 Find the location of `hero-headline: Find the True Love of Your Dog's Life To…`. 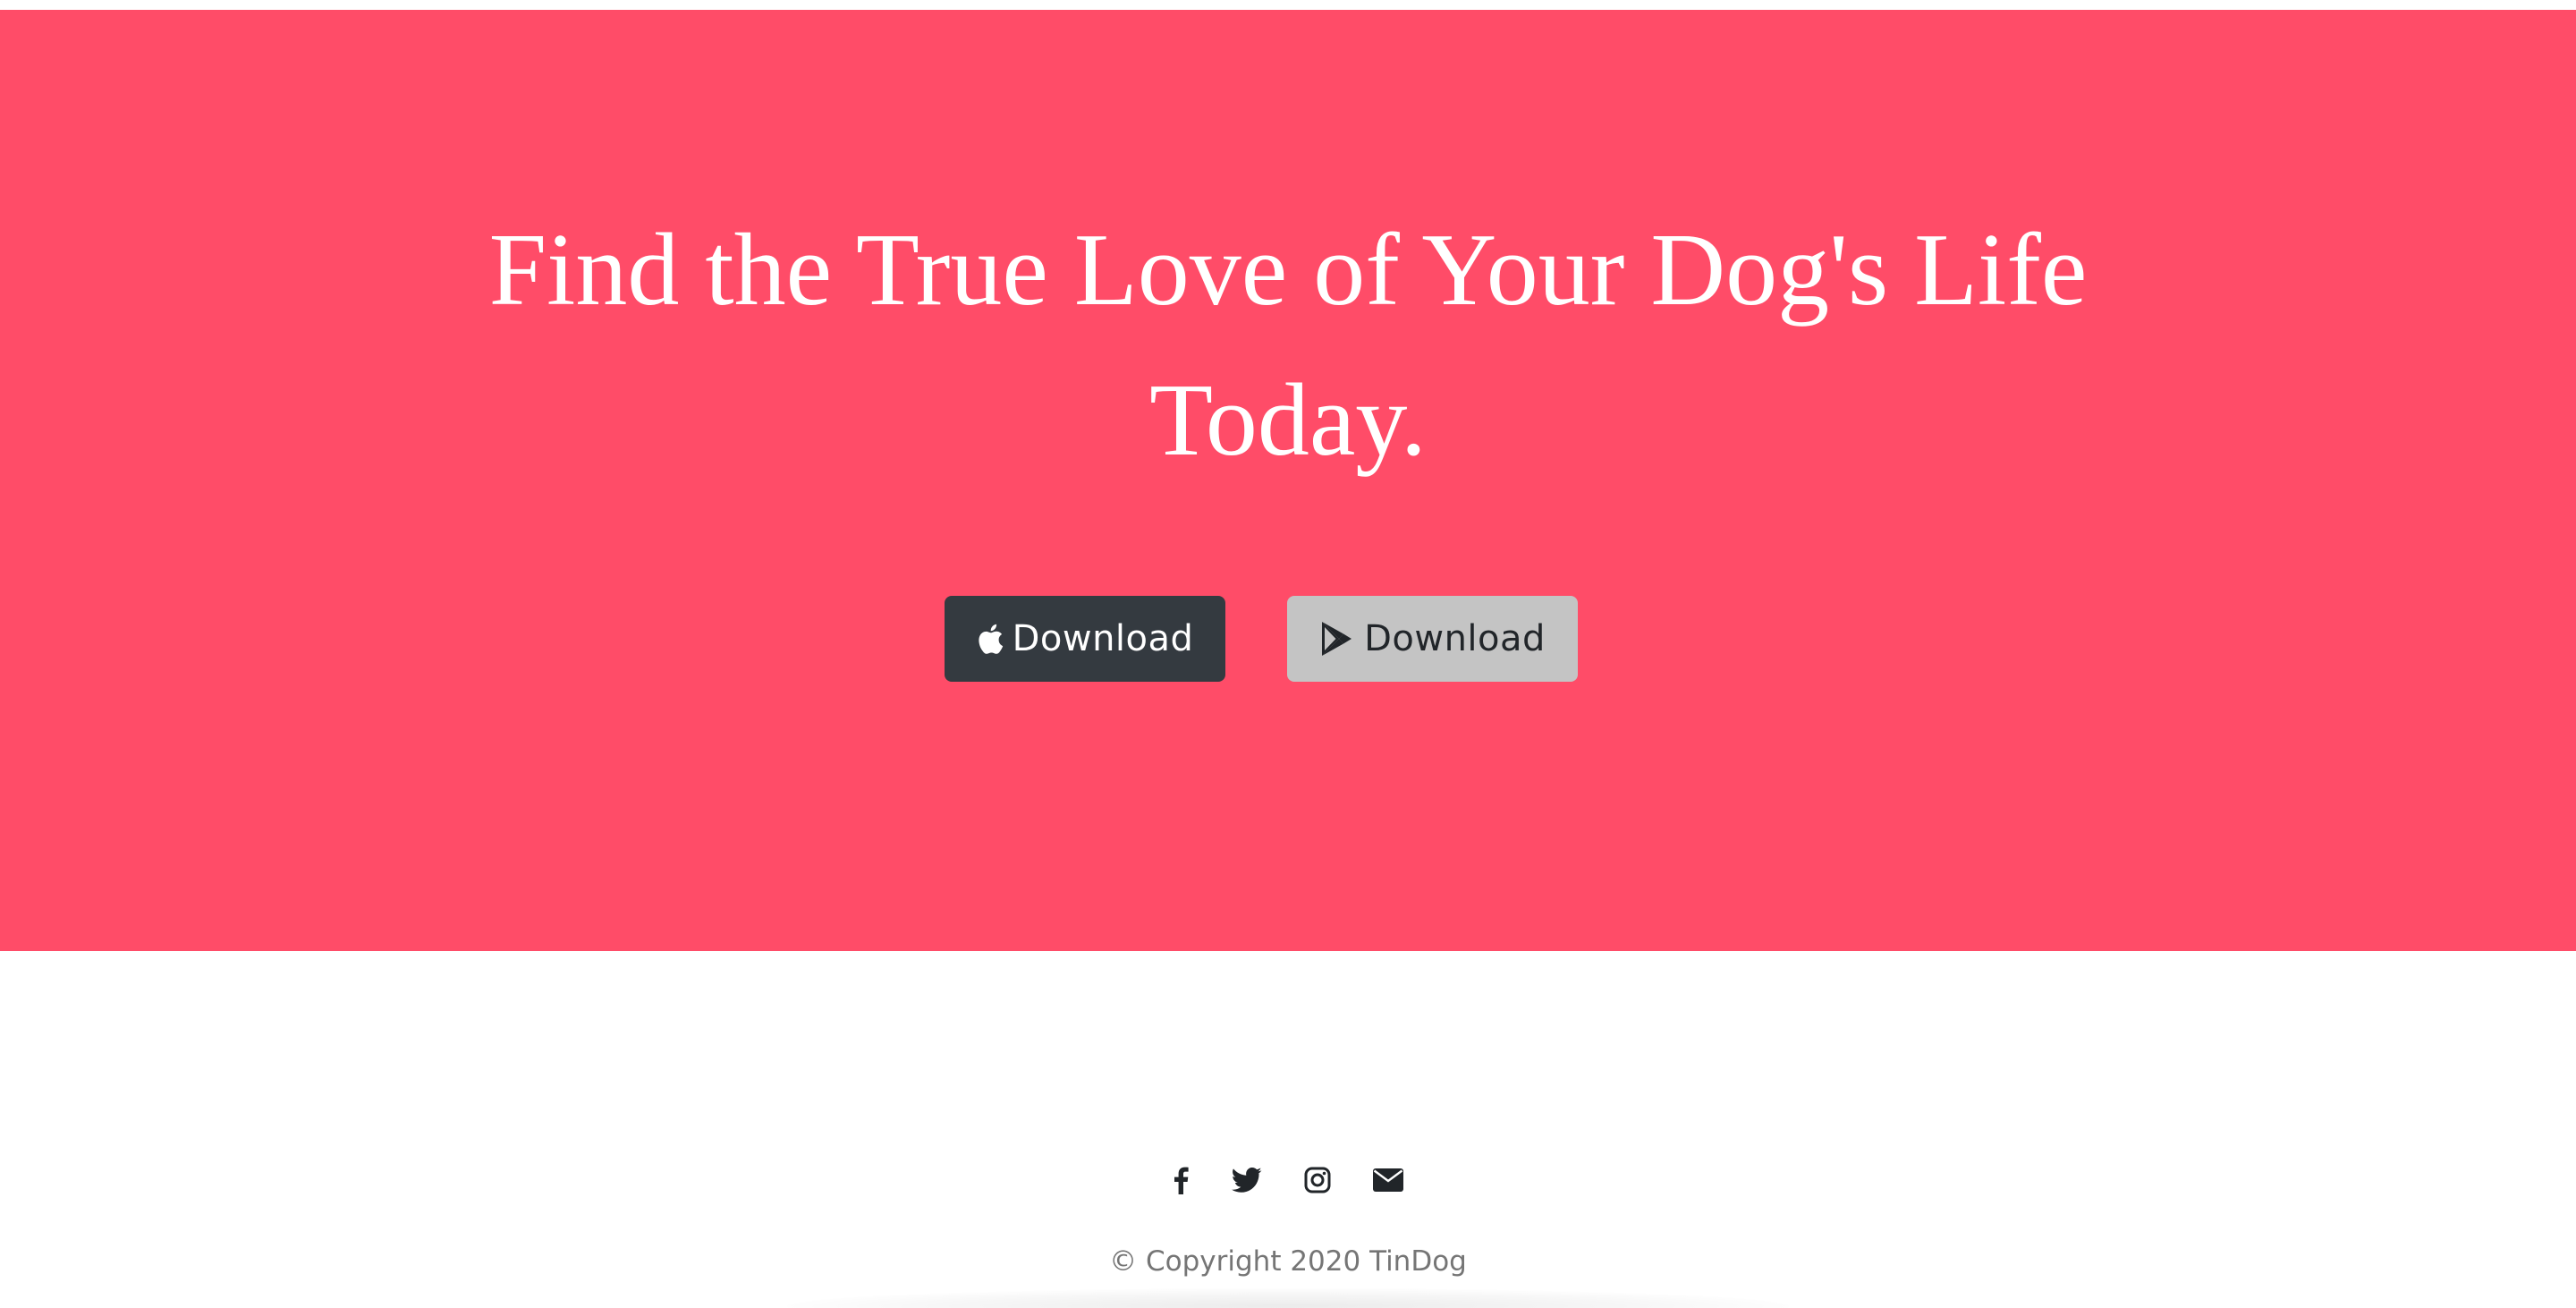

hero-headline: Find the True Love of Your Dog's Life To… is located at coordinates (1288, 345).